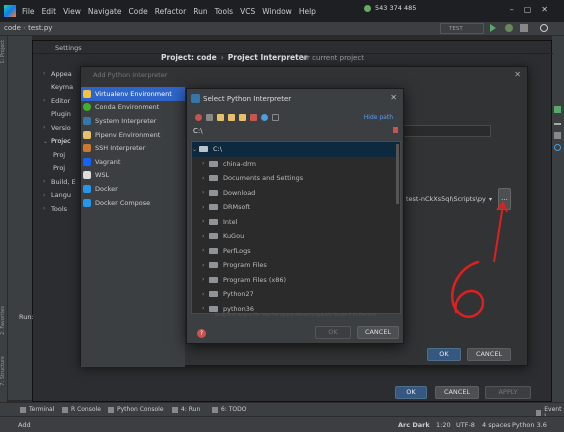  Describe the element at coordinates (64, 182) in the screenshot. I see `sidebar-item: › Build, E` at that location.